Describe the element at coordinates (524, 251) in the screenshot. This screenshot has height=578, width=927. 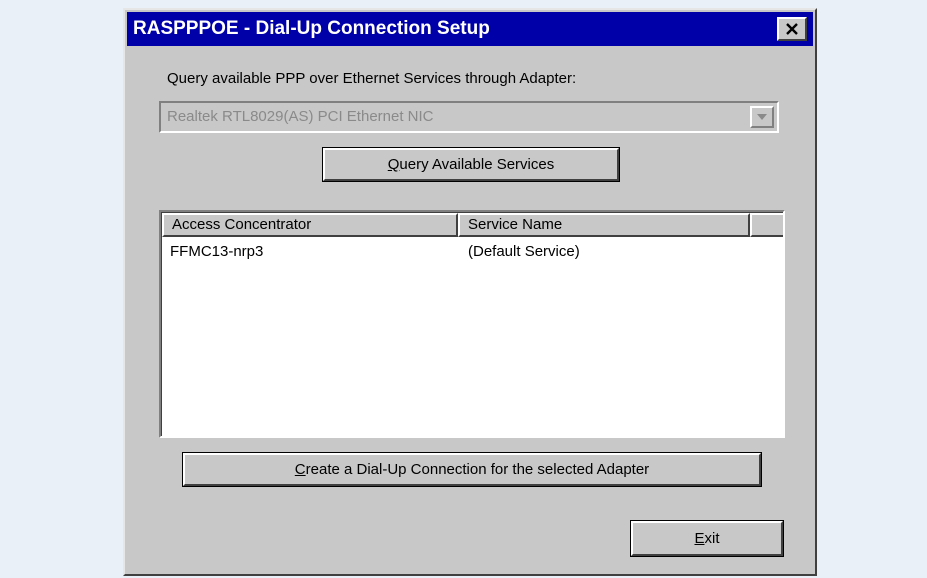
I see `service-name-cell: (Default Service)` at that location.